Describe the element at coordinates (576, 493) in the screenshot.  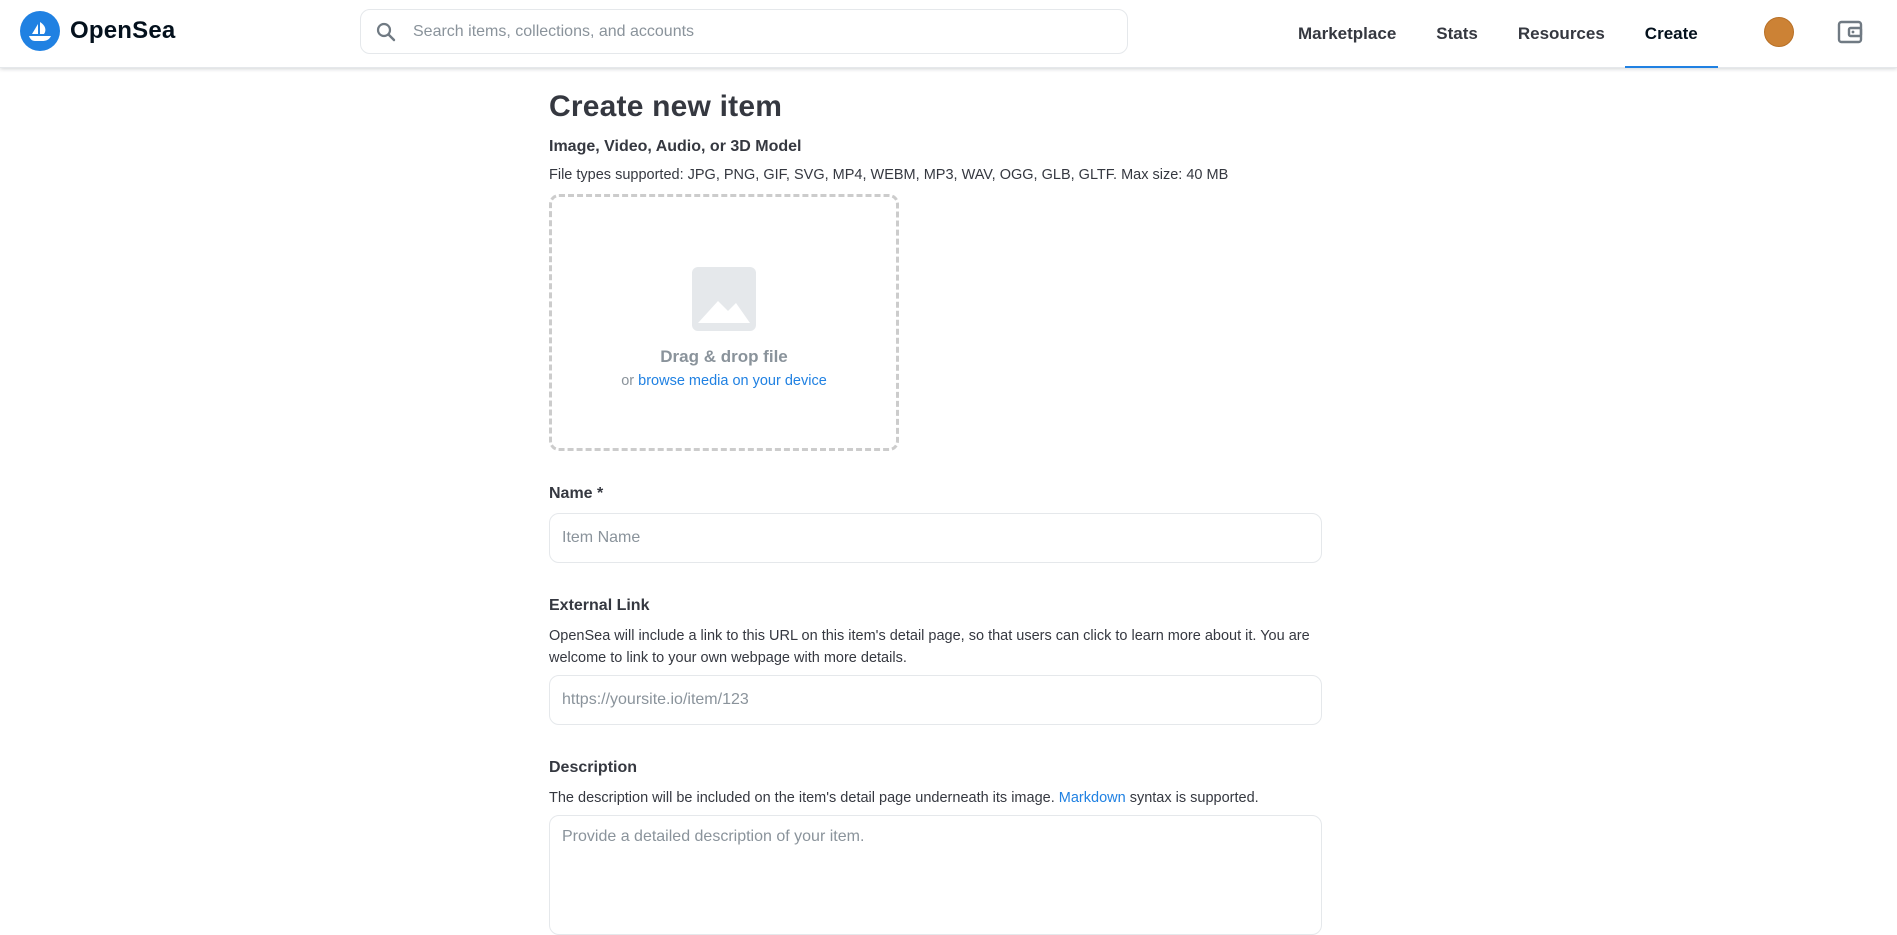
I see `name-label: Name *` at that location.